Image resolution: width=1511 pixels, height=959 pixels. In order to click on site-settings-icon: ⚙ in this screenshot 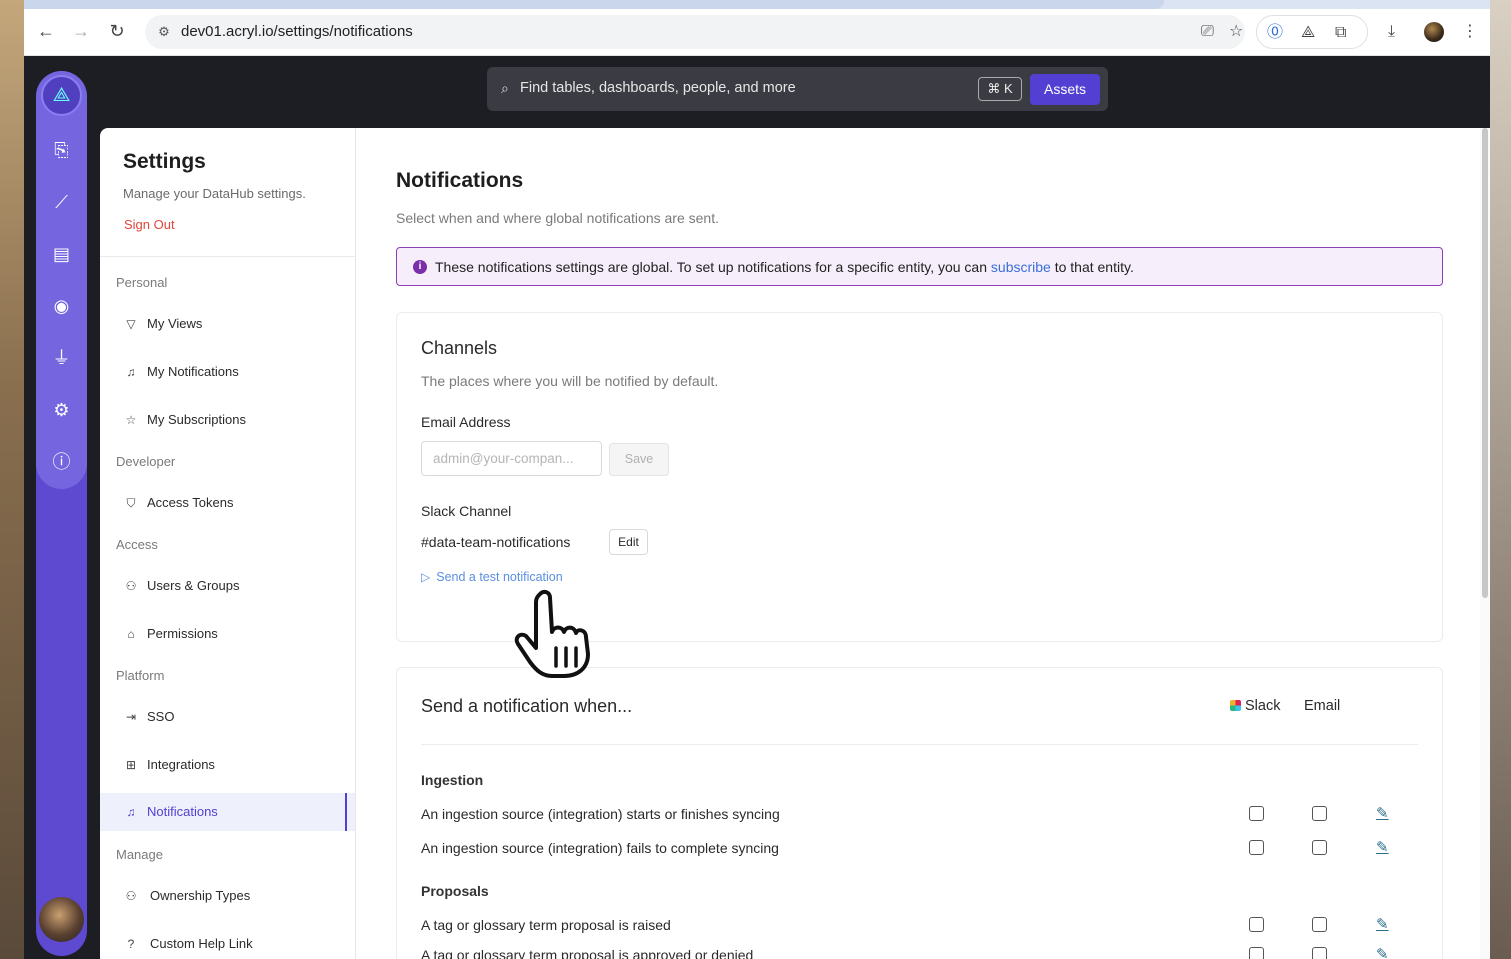, I will do `click(164, 32)`.